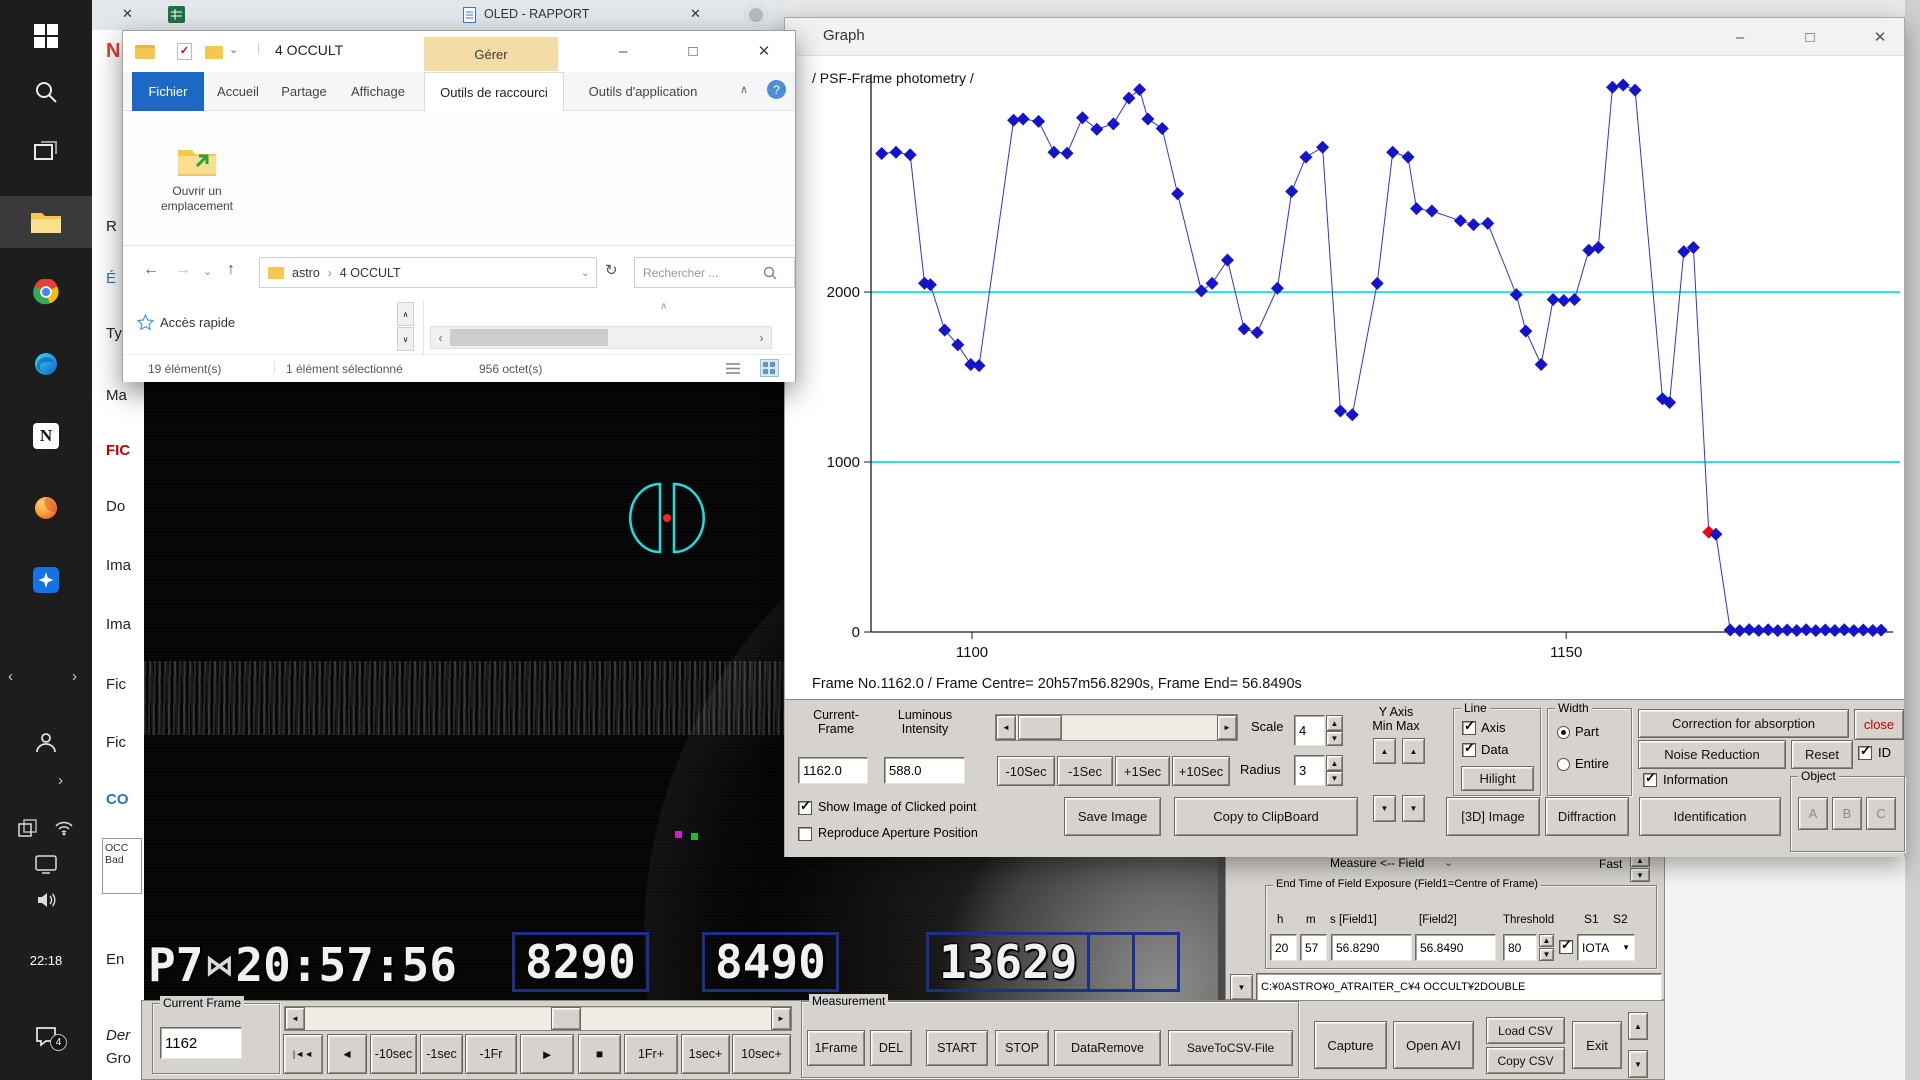  Describe the element at coordinates (1006, 727) in the screenshot. I see `graph-scroll-left-arrow: ◄` at that location.